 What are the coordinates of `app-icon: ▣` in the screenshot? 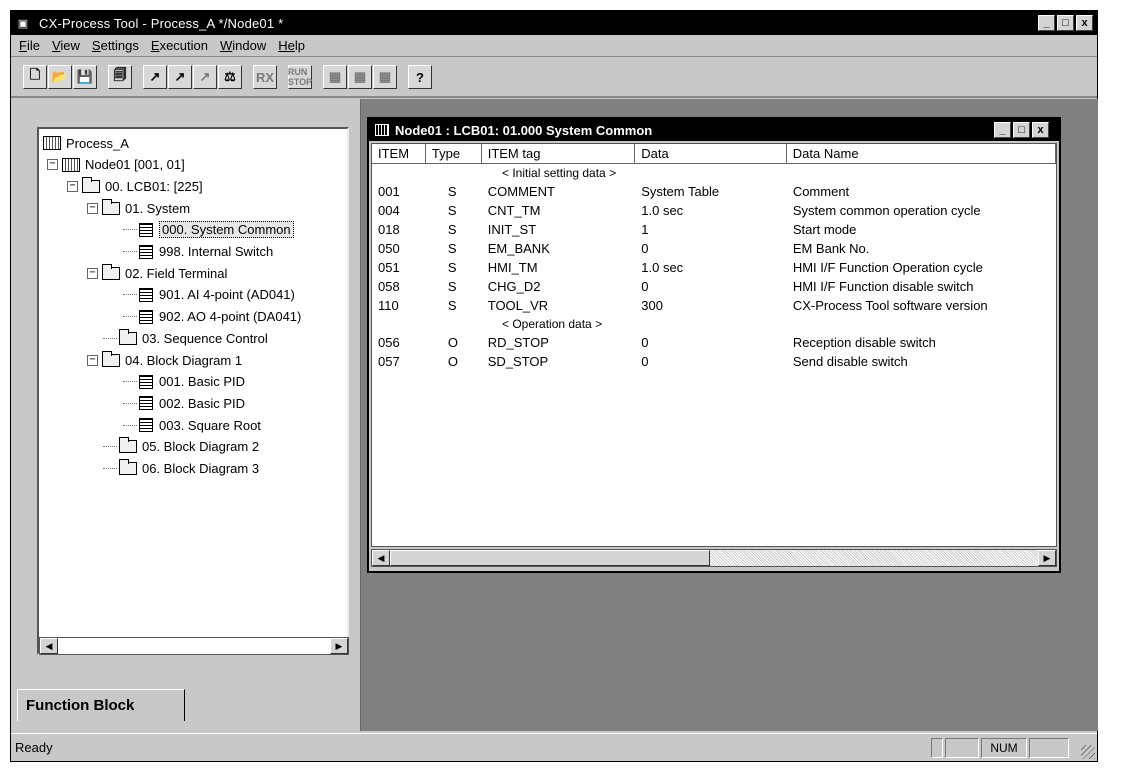 It's located at (23, 23).